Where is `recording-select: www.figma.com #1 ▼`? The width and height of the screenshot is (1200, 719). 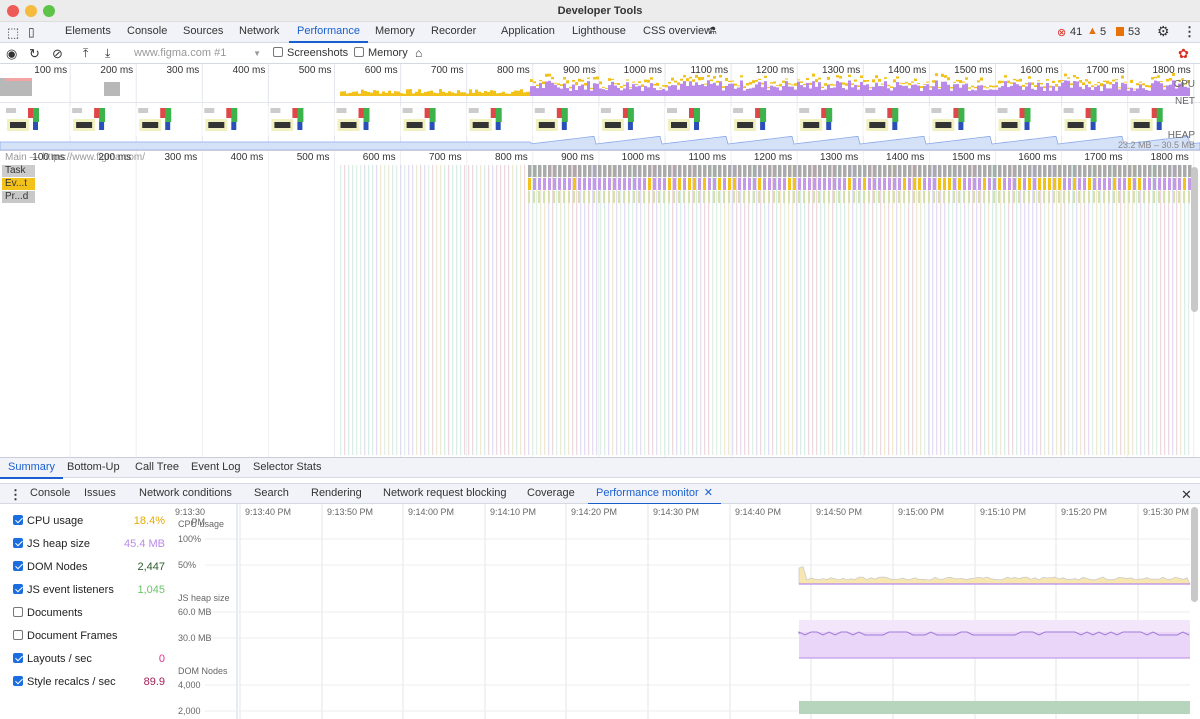
recording-select: www.figma.com #1 ▼ is located at coordinates (197, 53).